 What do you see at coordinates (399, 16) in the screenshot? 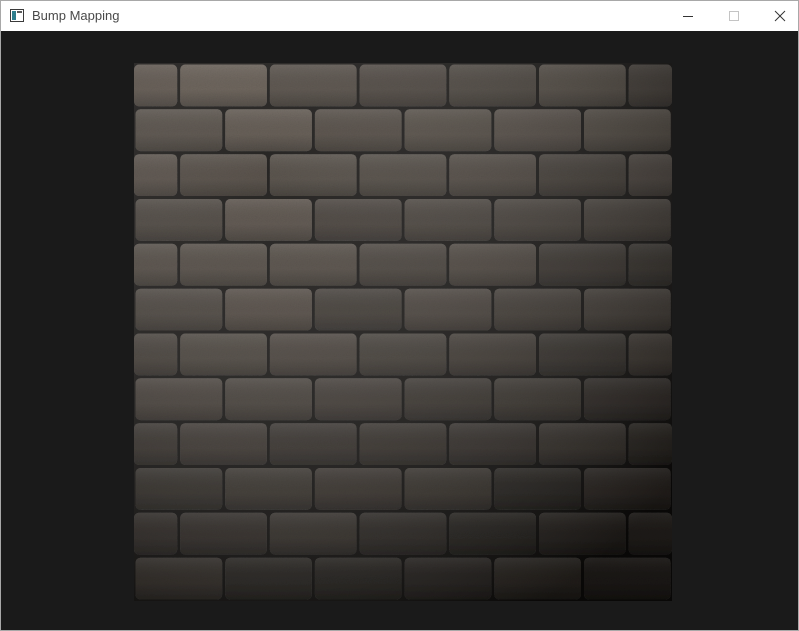
I see `title-bar: Bump Mapping` at bounding box center [399, 16].